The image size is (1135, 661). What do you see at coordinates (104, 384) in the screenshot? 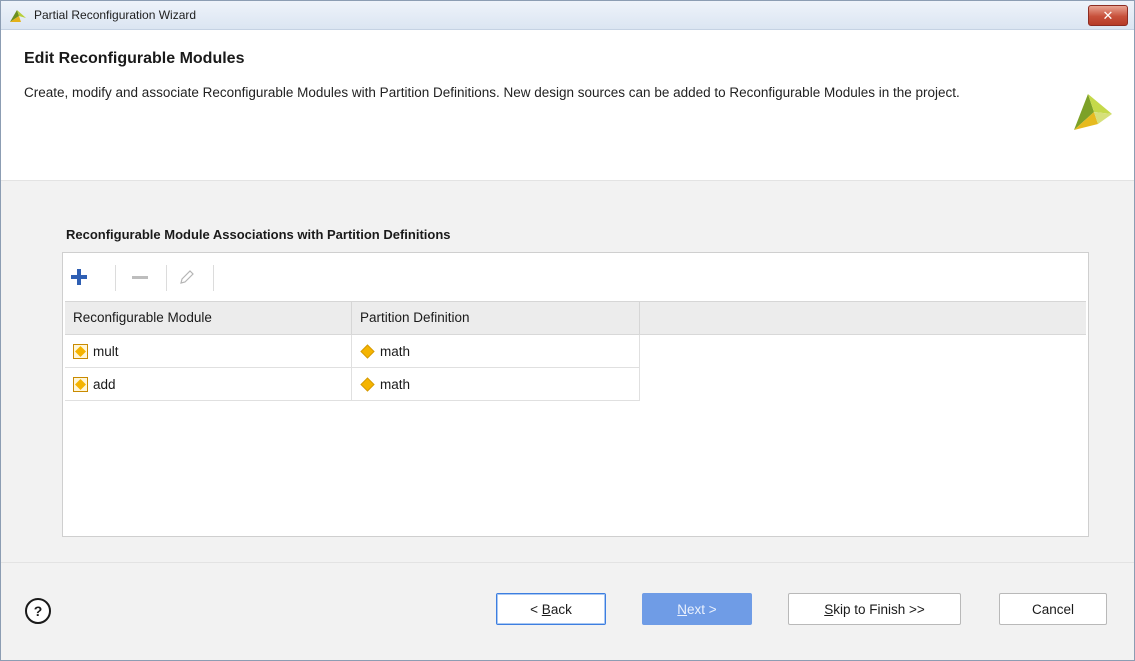
I see `module-name: add` at bounding box center [104, 384].